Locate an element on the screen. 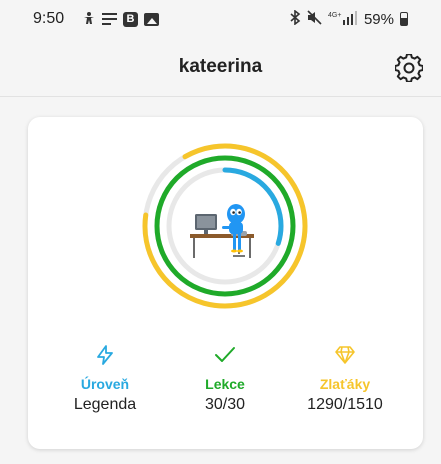 This screenshot has width=441, height=464. stat-coins-label: Zlaťáky is located at coordinates (345, 384).